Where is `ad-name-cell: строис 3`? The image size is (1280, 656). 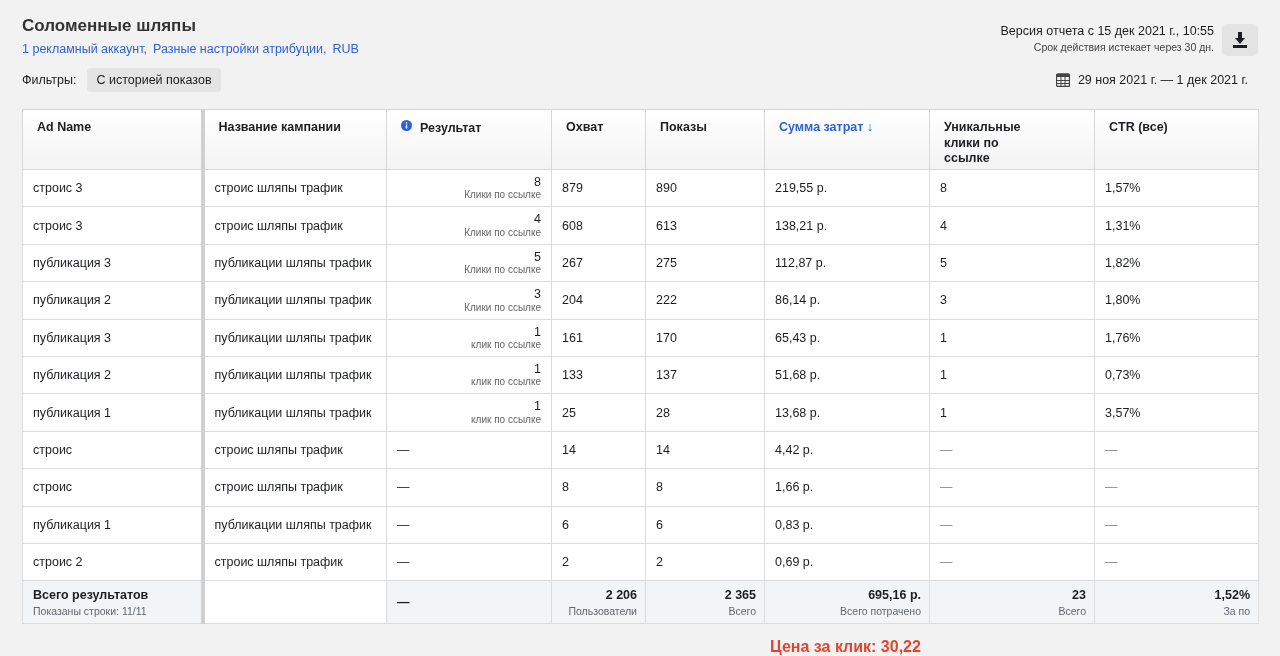
ad-name-cell: строис 3 is located at coordinates (58, 225).